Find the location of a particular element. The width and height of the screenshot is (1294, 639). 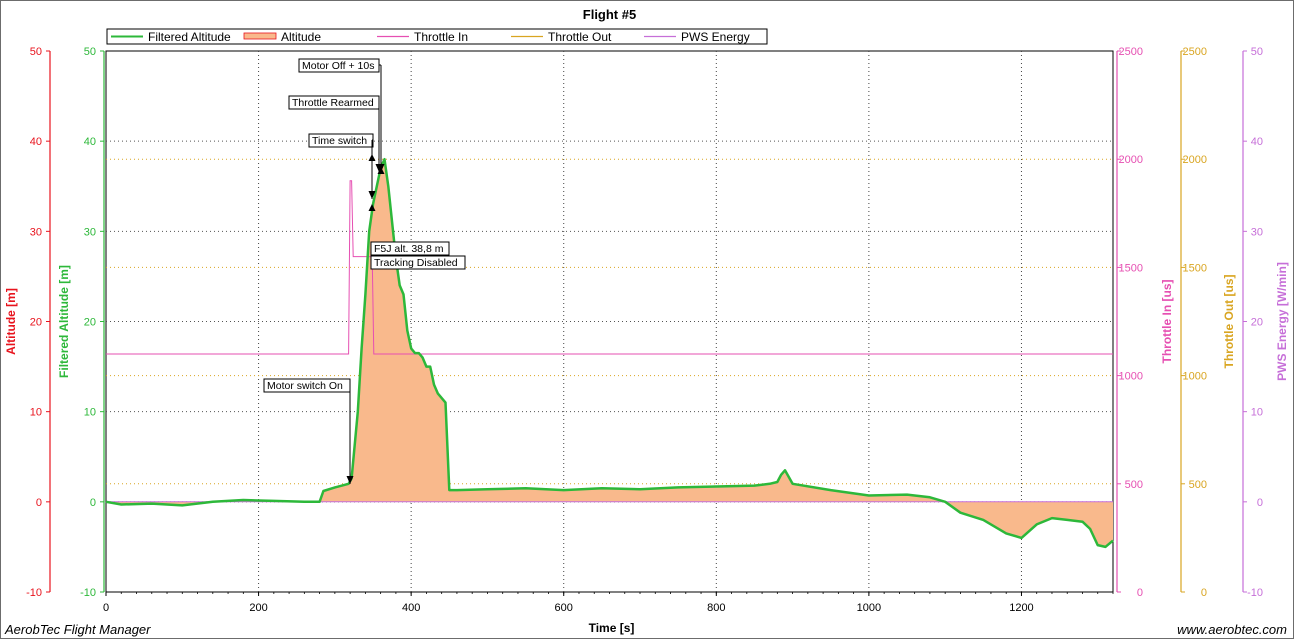

legend-label: Throttle Out is located at coordinates (580, 37).